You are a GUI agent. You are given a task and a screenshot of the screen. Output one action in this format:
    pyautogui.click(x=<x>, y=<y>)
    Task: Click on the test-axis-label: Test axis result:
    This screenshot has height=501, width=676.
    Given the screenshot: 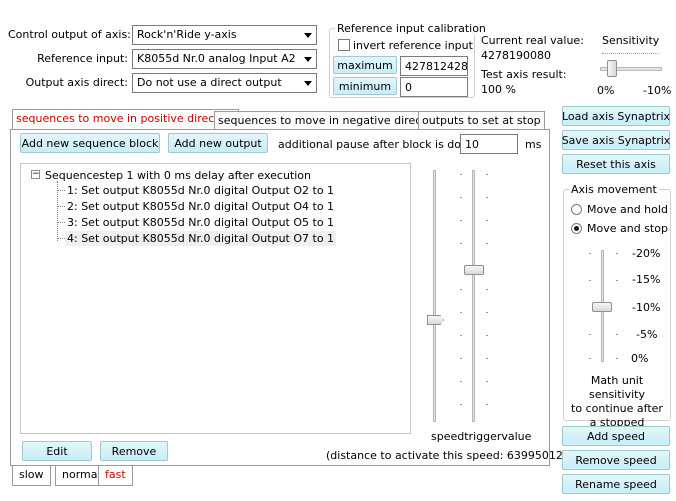 What is the action you would take?
    pyautogui.click(x=524, y=74)
    